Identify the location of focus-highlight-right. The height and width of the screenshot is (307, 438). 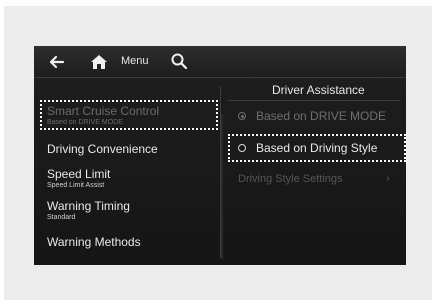
(317, 148).